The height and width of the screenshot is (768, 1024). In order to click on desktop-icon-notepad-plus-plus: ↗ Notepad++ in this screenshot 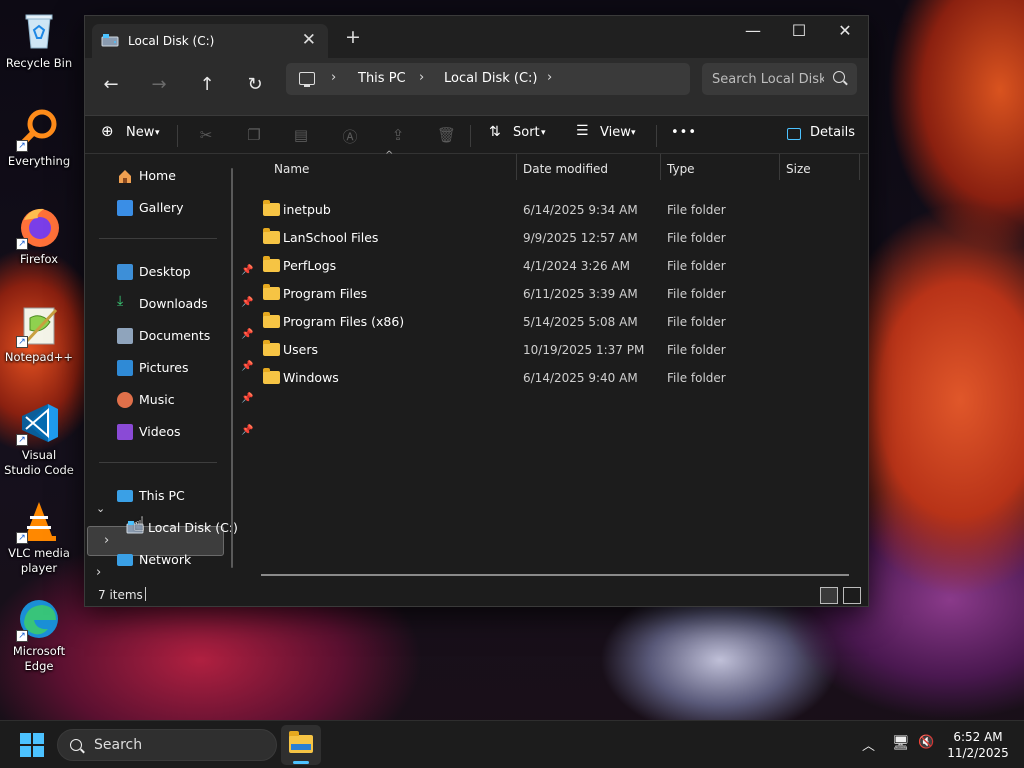, I will do `click(39, 333)`.